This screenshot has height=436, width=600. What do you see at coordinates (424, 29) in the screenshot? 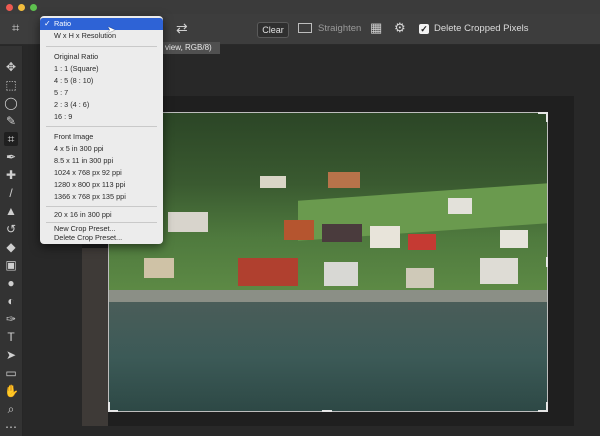
I see `delete-cropped-pixels-checkbox: ✓` at bounding box center [424, 29].